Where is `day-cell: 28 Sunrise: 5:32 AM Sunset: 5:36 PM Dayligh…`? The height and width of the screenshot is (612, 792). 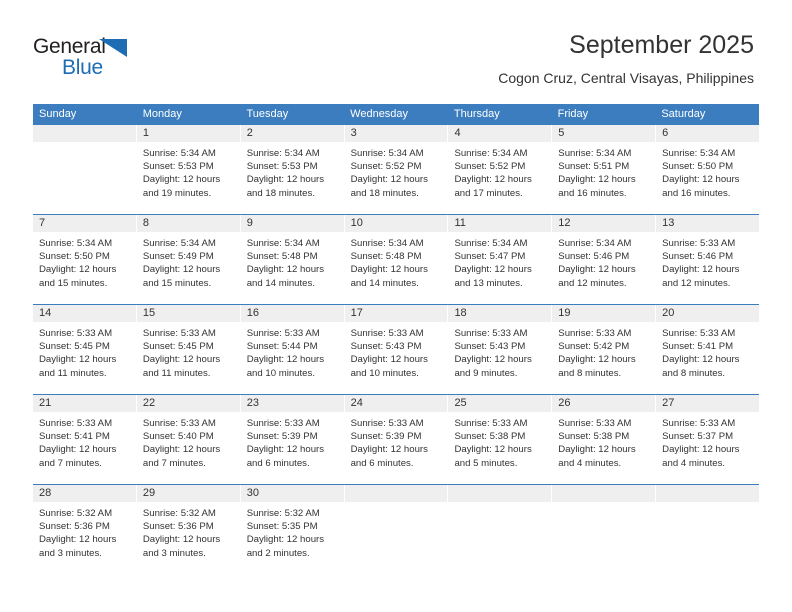
day-cell: 28 Sunrise: 5:32 AM Sunset: 5:36 PM Dayligh… is located at coordinates (85, 529).